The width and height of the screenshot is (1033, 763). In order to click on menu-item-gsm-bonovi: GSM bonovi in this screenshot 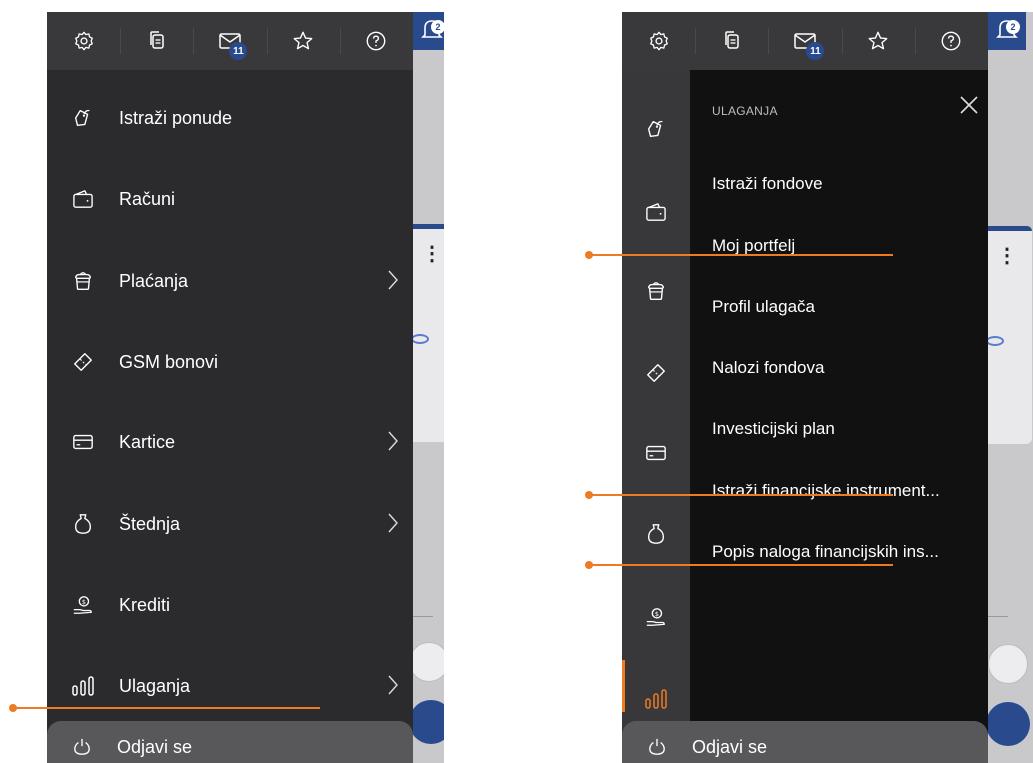, I will do `click(230, 362)`.